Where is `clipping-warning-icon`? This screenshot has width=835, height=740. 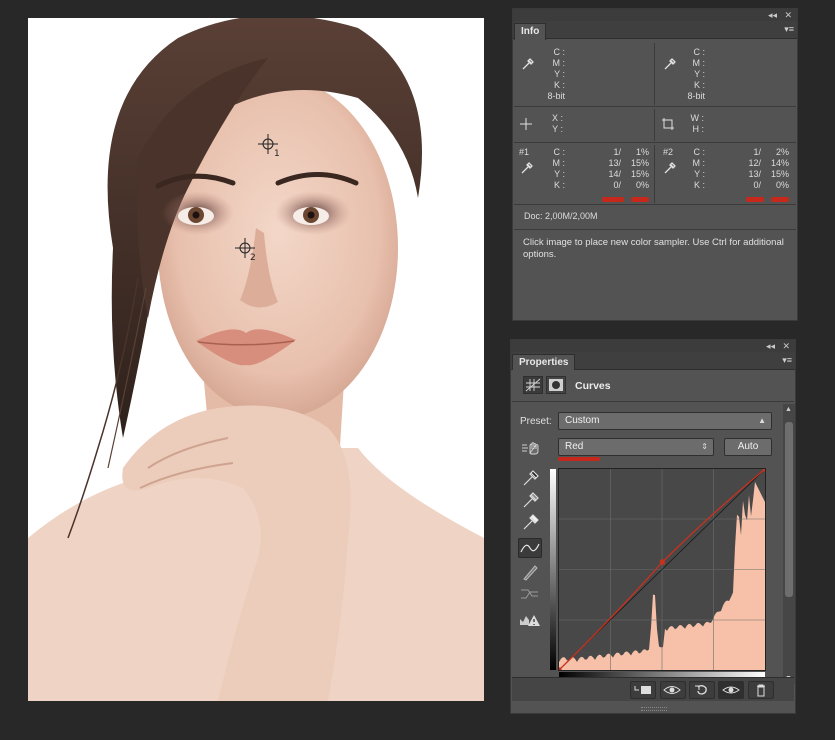 clipping-warning-icon is located at coordinates (530, 620).